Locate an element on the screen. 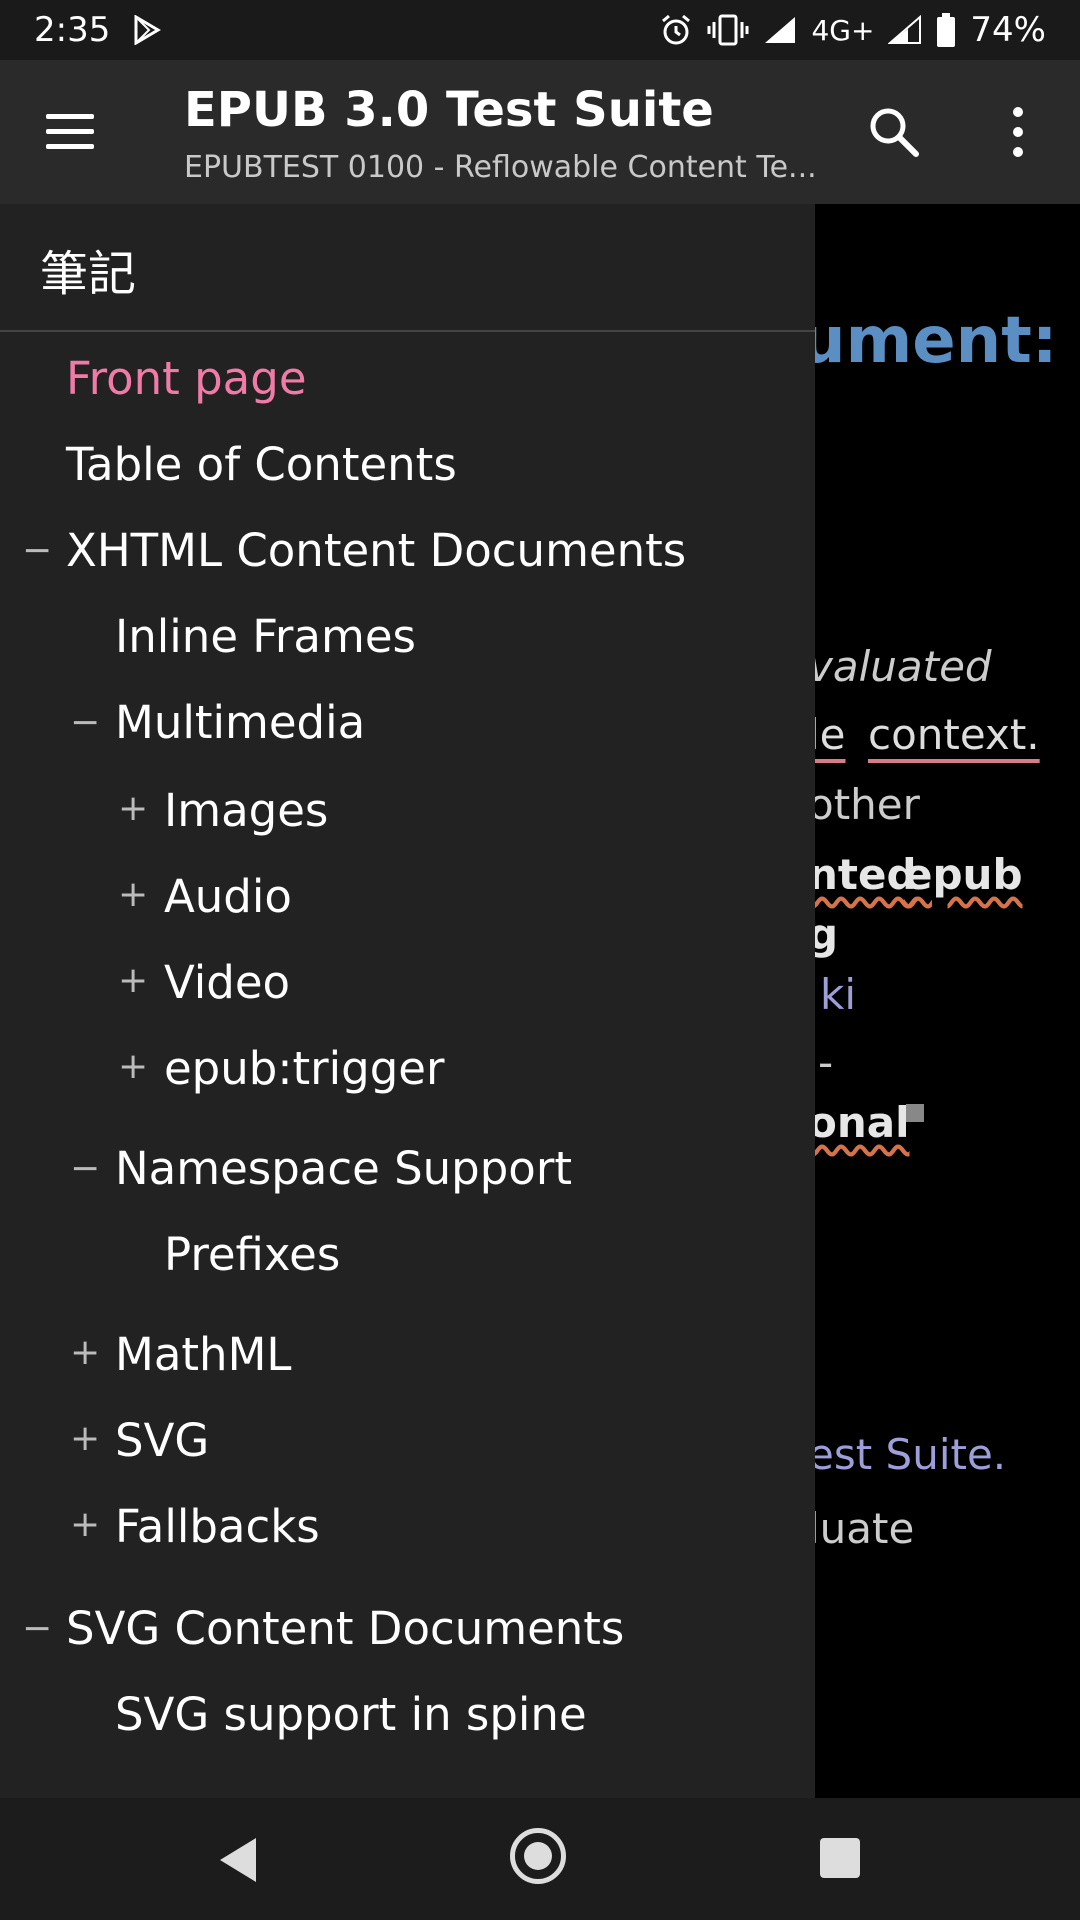 This screenshot has width=1080, height=1920. vibrate-icon is located at coordinates (728, 30).